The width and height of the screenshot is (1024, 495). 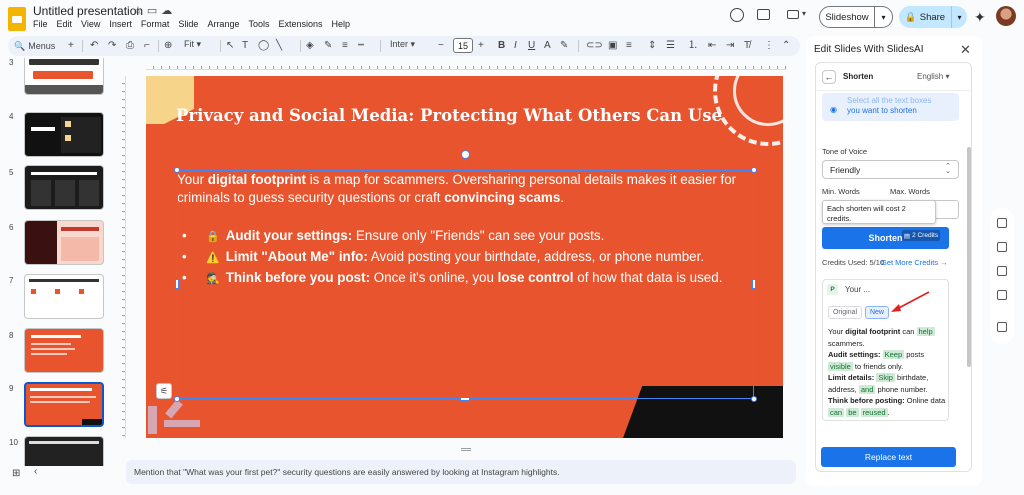 I want to click on notes-resize-handle, so click(x=466, y=449).